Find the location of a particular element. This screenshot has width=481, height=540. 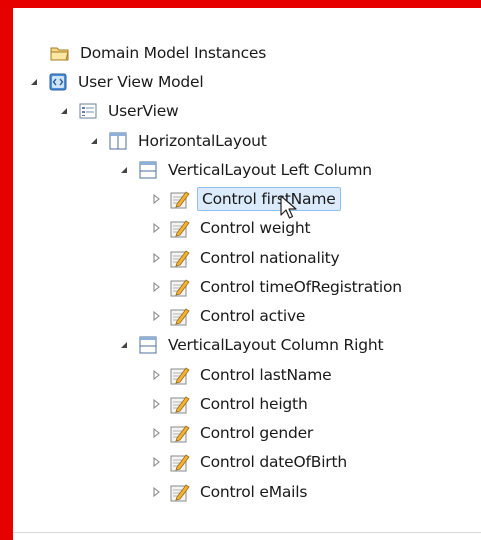

folder-icon is located at coordinates (60, 53).